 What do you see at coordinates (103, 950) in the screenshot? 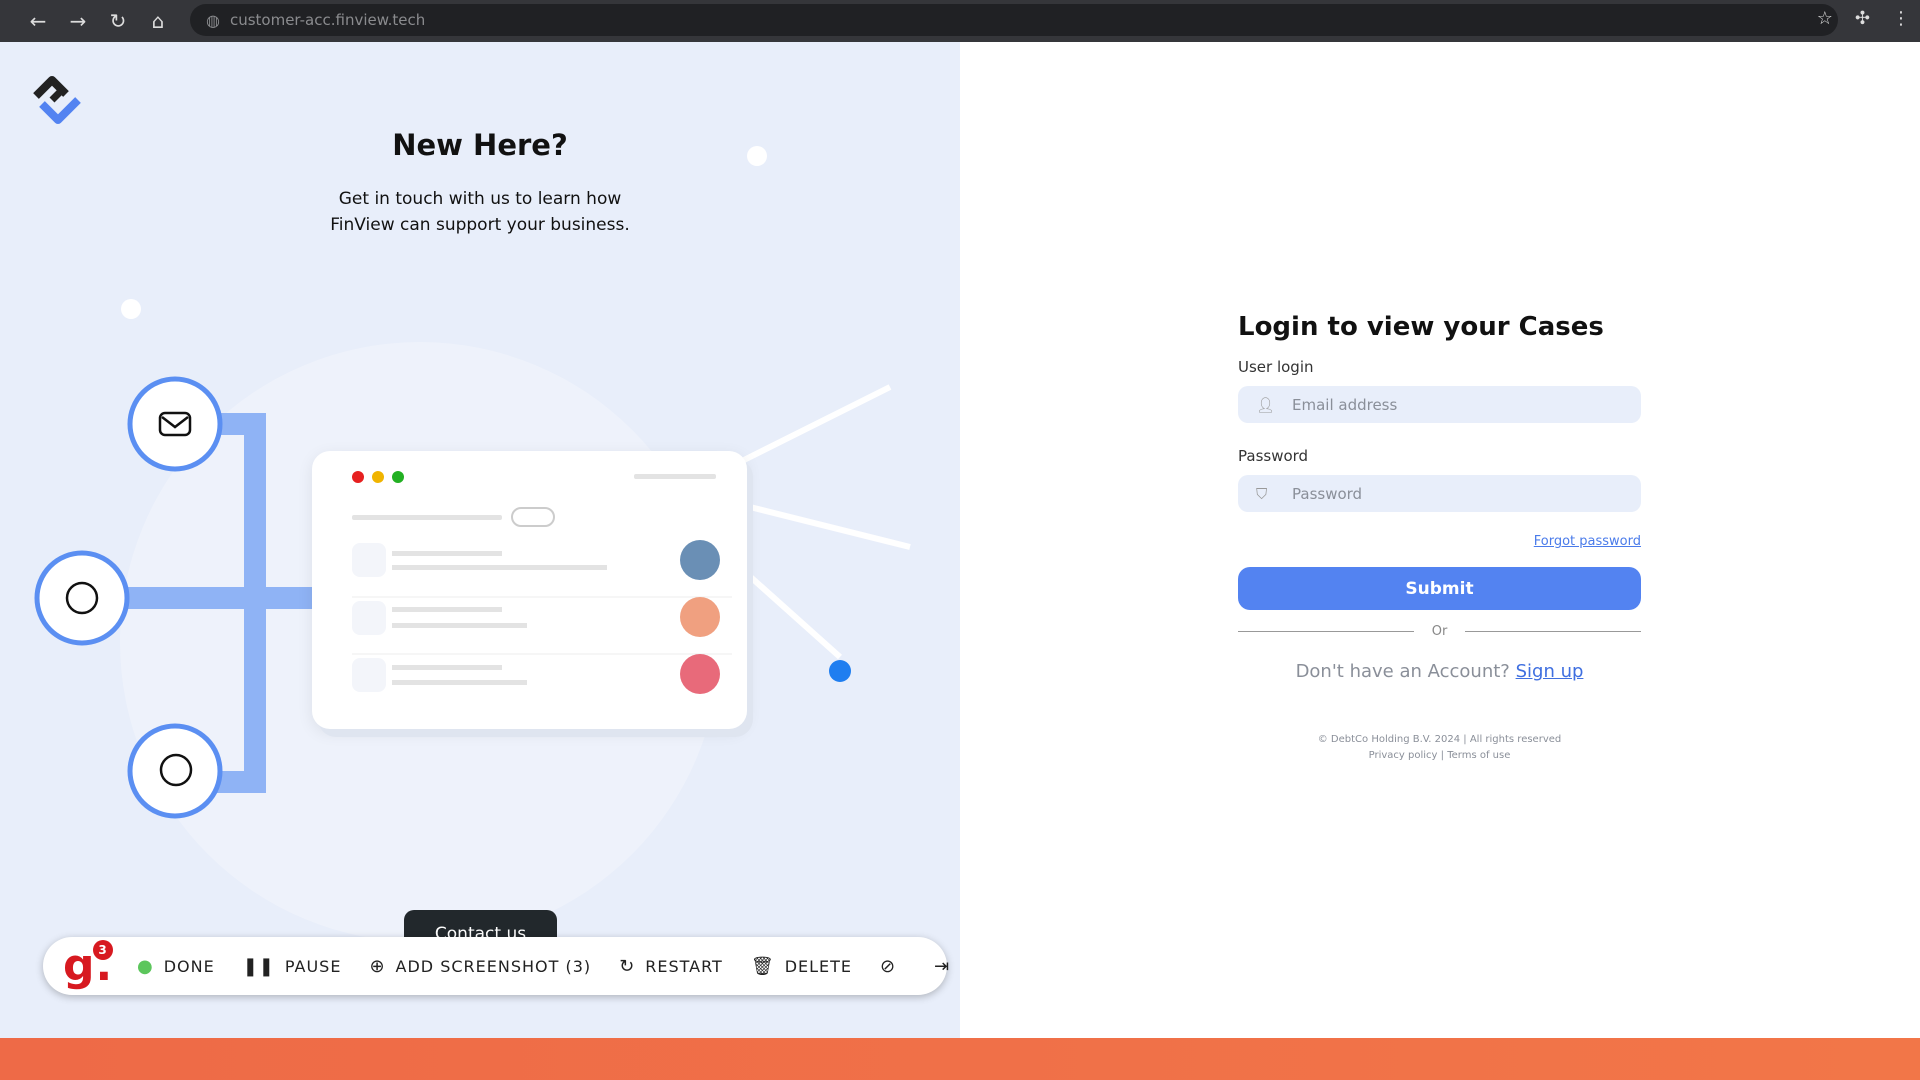
I see `screenshot-count-badge: 3` at bounding box center [103, 950].